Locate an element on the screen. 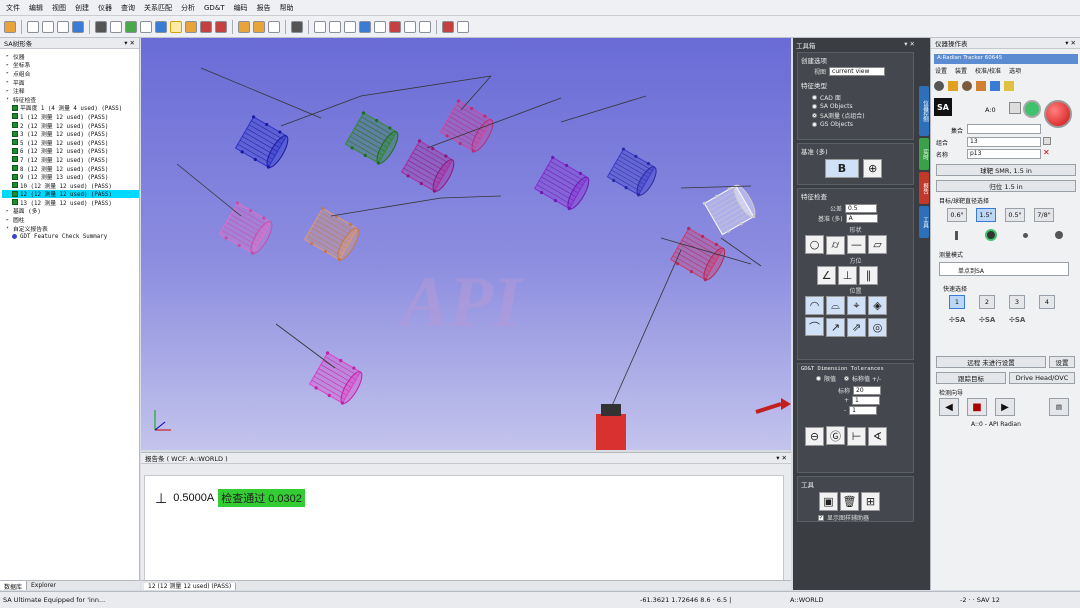  quick-icon-3: ✣SA is located at coordinates (1017, 323).